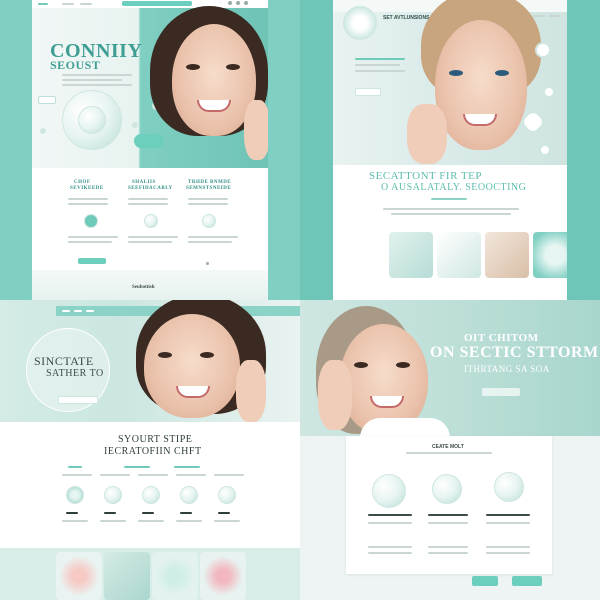 This screenshot has width=600, height=600. Describe the element at coordinates (155, 439) in the screenshot. I see `section-heading: SYOURT STIPE` at that location.